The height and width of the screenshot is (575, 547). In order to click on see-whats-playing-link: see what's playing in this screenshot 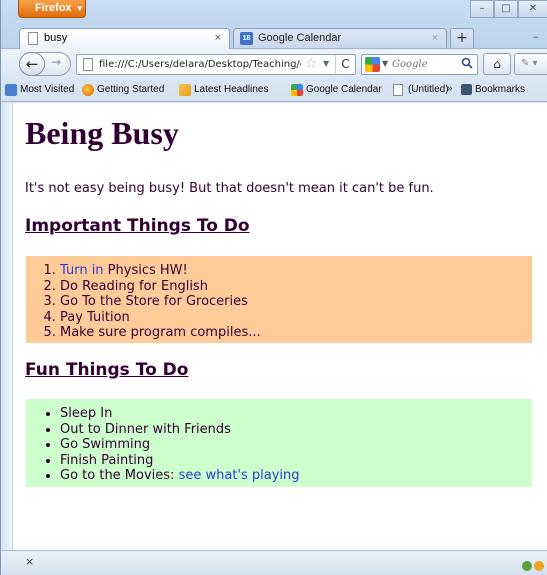, I will do `click(239, 475)`.